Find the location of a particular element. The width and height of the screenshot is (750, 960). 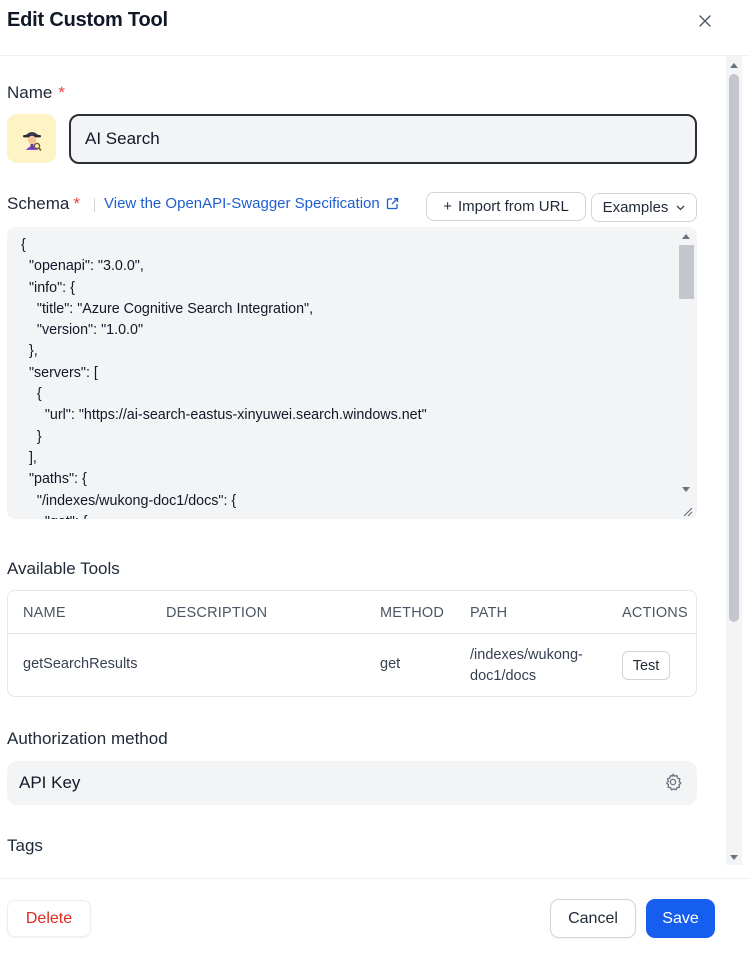

column-header-name: NAME is located at coordinates (44, 613).